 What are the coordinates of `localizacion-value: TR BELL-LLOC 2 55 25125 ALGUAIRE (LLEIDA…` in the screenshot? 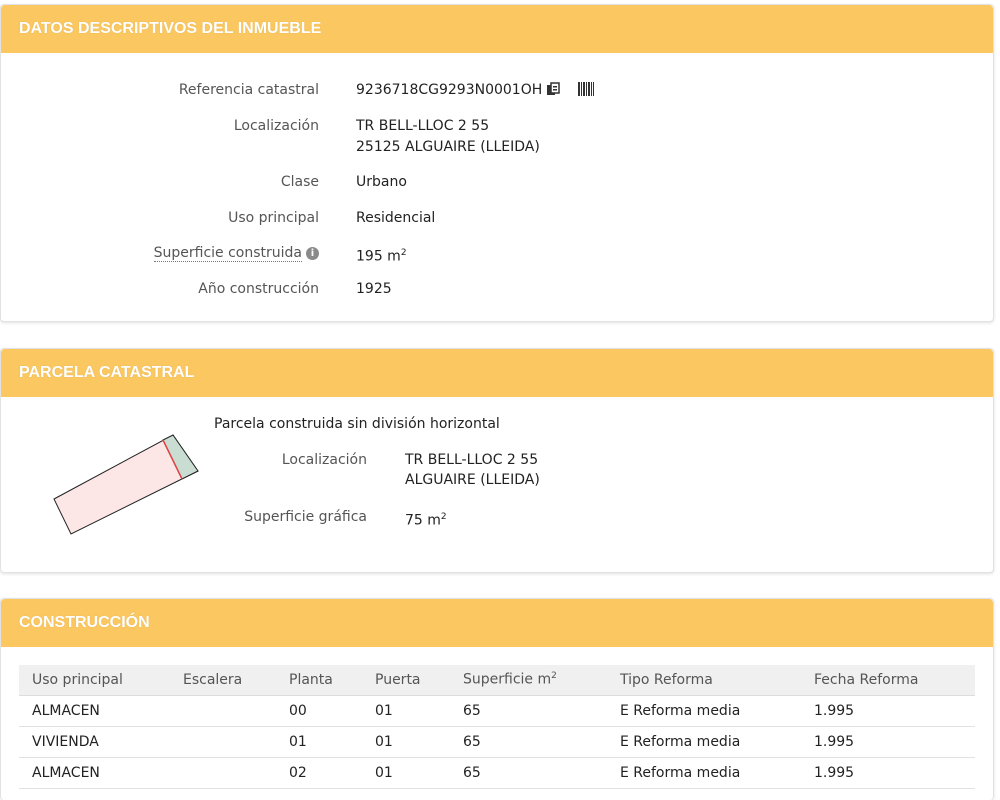 It's located at (448, 137).